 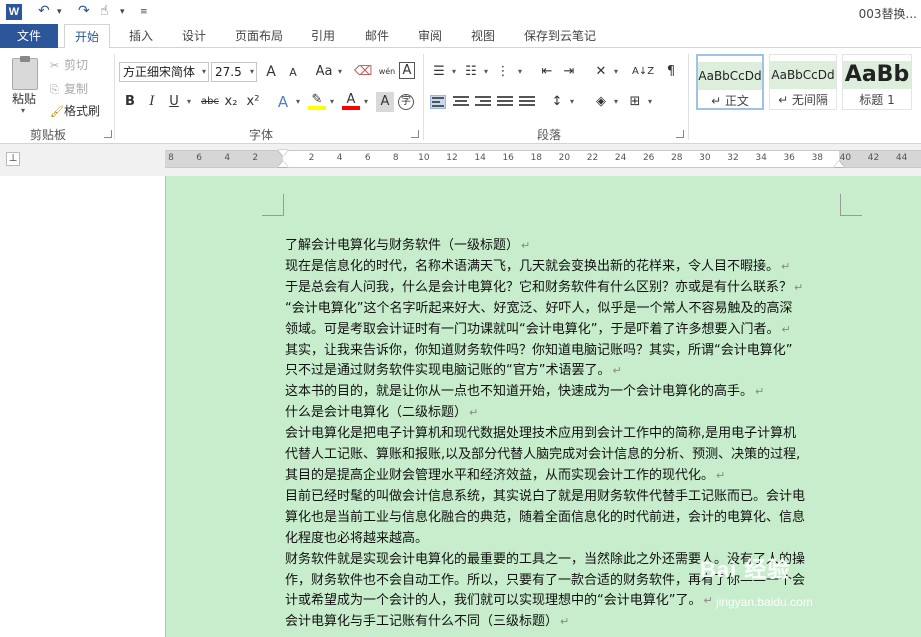 I want to click on tab-save-to-cloud: 保存到云笔记, so click(x=560, y=36).